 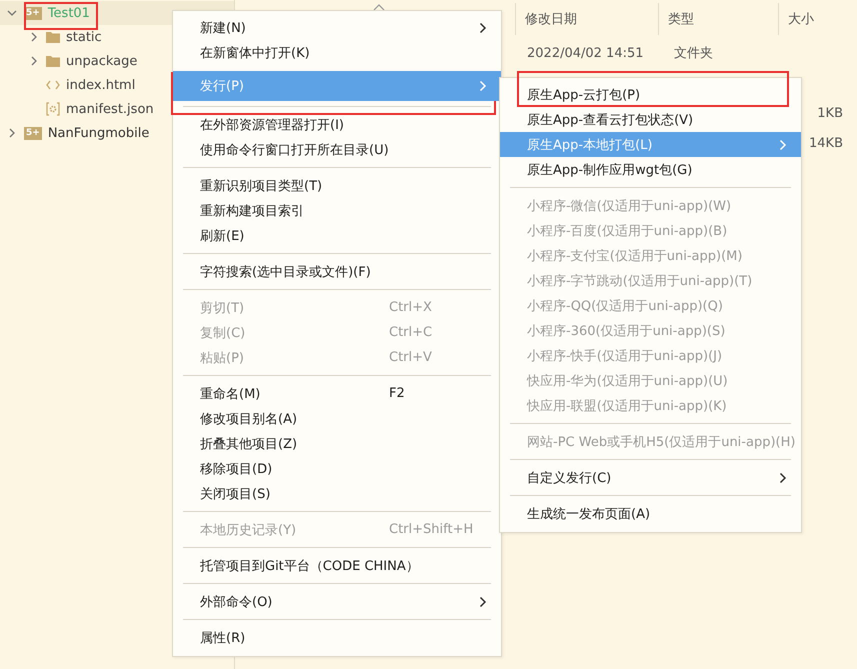 What do you see at coordinates (817, 19) in the screenshot?
I see `column-header: 大小` at bounding box center [817, 19].